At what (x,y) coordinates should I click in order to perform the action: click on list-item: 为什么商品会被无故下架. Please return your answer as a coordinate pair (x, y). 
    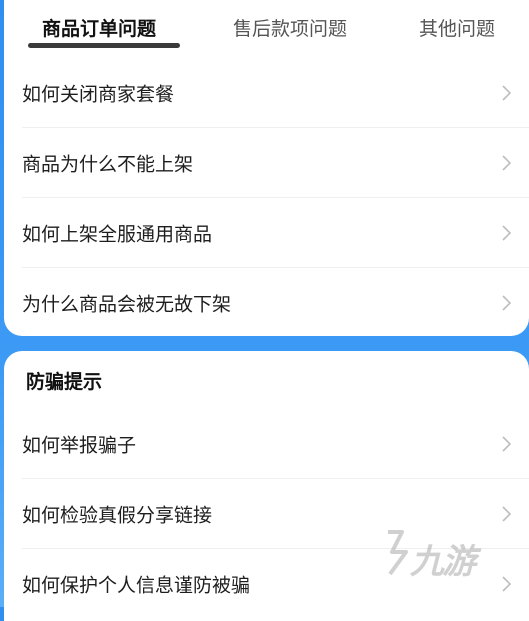
    Looking at the image, I should click on (275, 303).